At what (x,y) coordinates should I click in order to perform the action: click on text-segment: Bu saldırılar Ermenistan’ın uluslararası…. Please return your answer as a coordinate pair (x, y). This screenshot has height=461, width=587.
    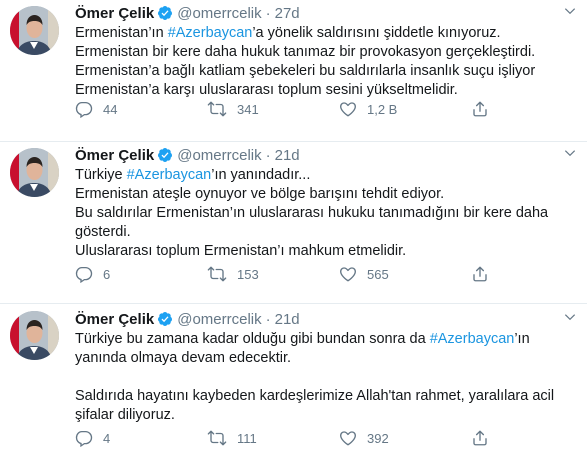
    Looking at the image, I should click on (312, 213).